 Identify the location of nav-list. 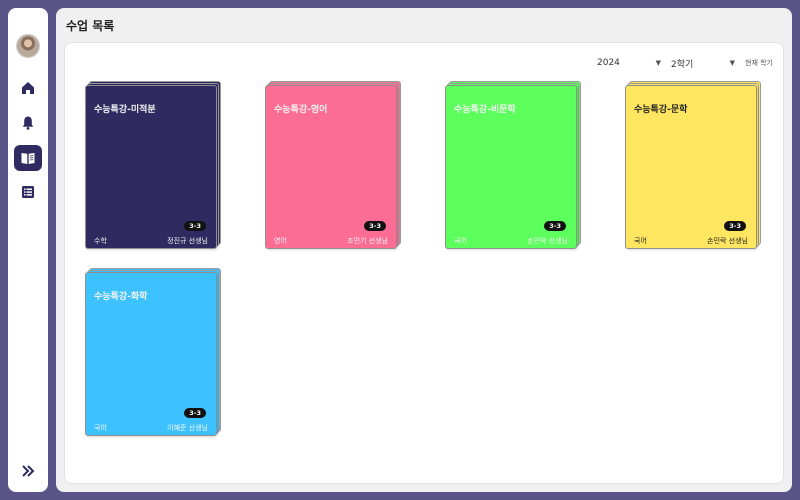
(28, 192).